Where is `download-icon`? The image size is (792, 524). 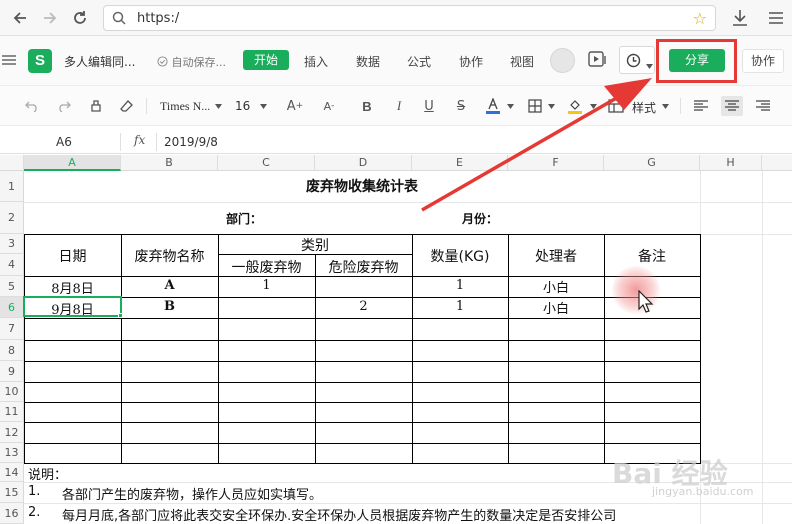
download-icon is located at coordinates (740, 18).